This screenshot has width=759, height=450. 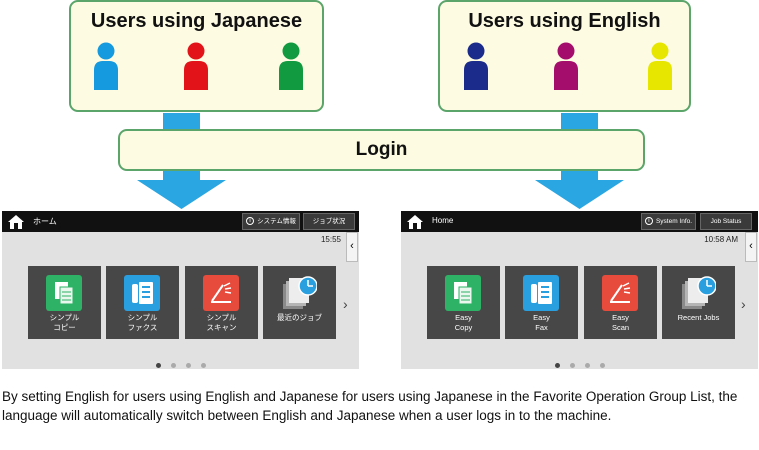 What do you see at coordinates (181, 121) in the screenshot?
I see `connector-left` at bounding box center [181, 121].